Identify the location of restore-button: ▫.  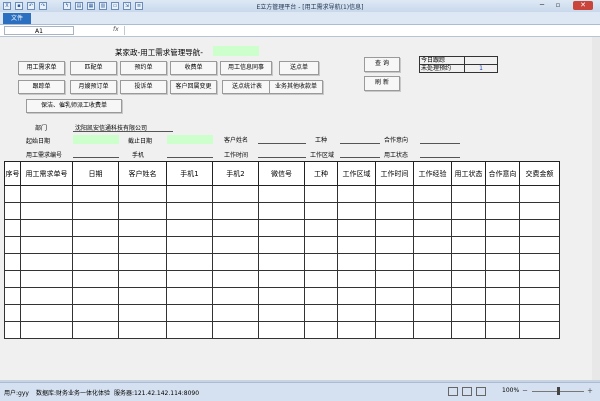
(558, 5).